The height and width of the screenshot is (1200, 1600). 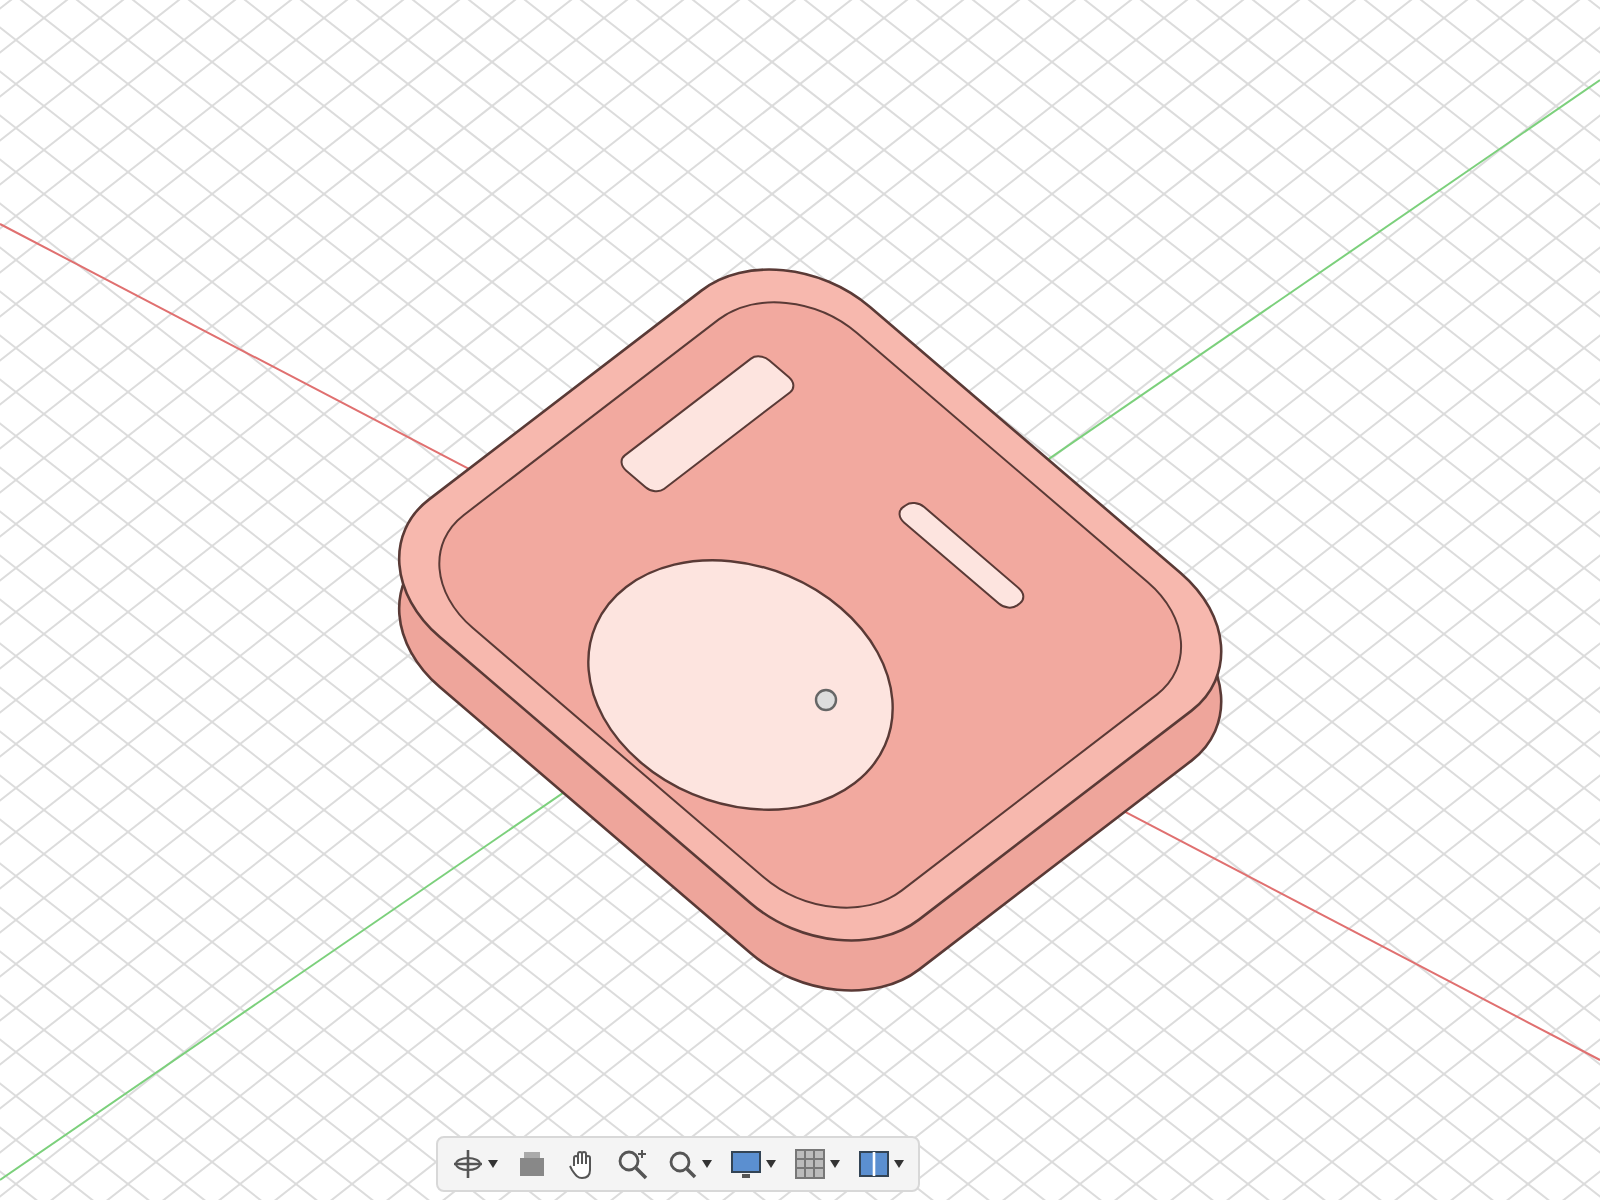 I want to click on split-panel-icon, so click(x=874, y=1164).